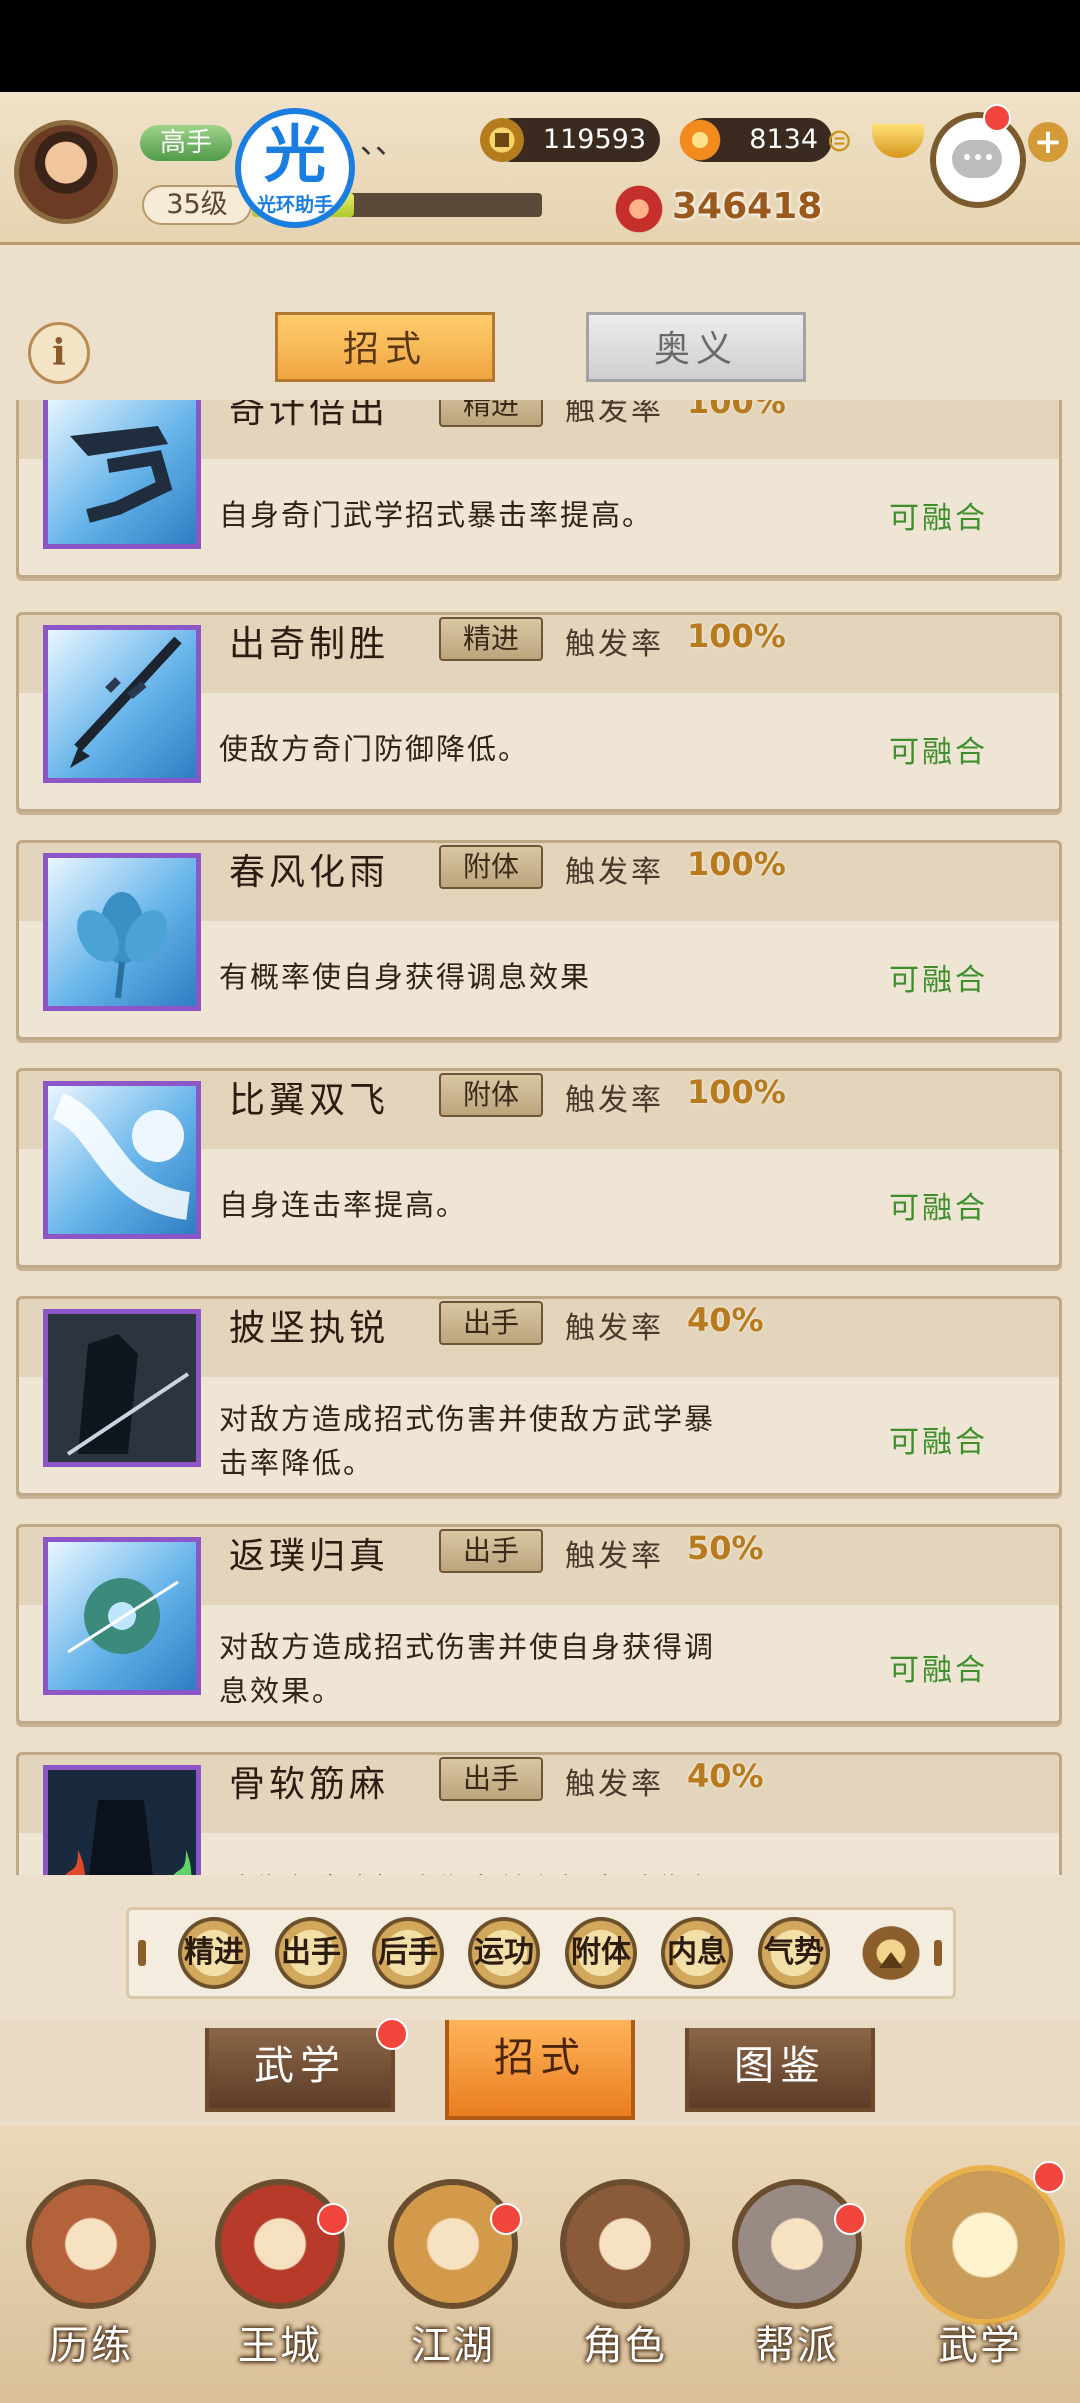  Describe the element at coordinates (405, 977) in the screenshot. I see `skill-description: 有概率使自身获得调息效果` at that location.